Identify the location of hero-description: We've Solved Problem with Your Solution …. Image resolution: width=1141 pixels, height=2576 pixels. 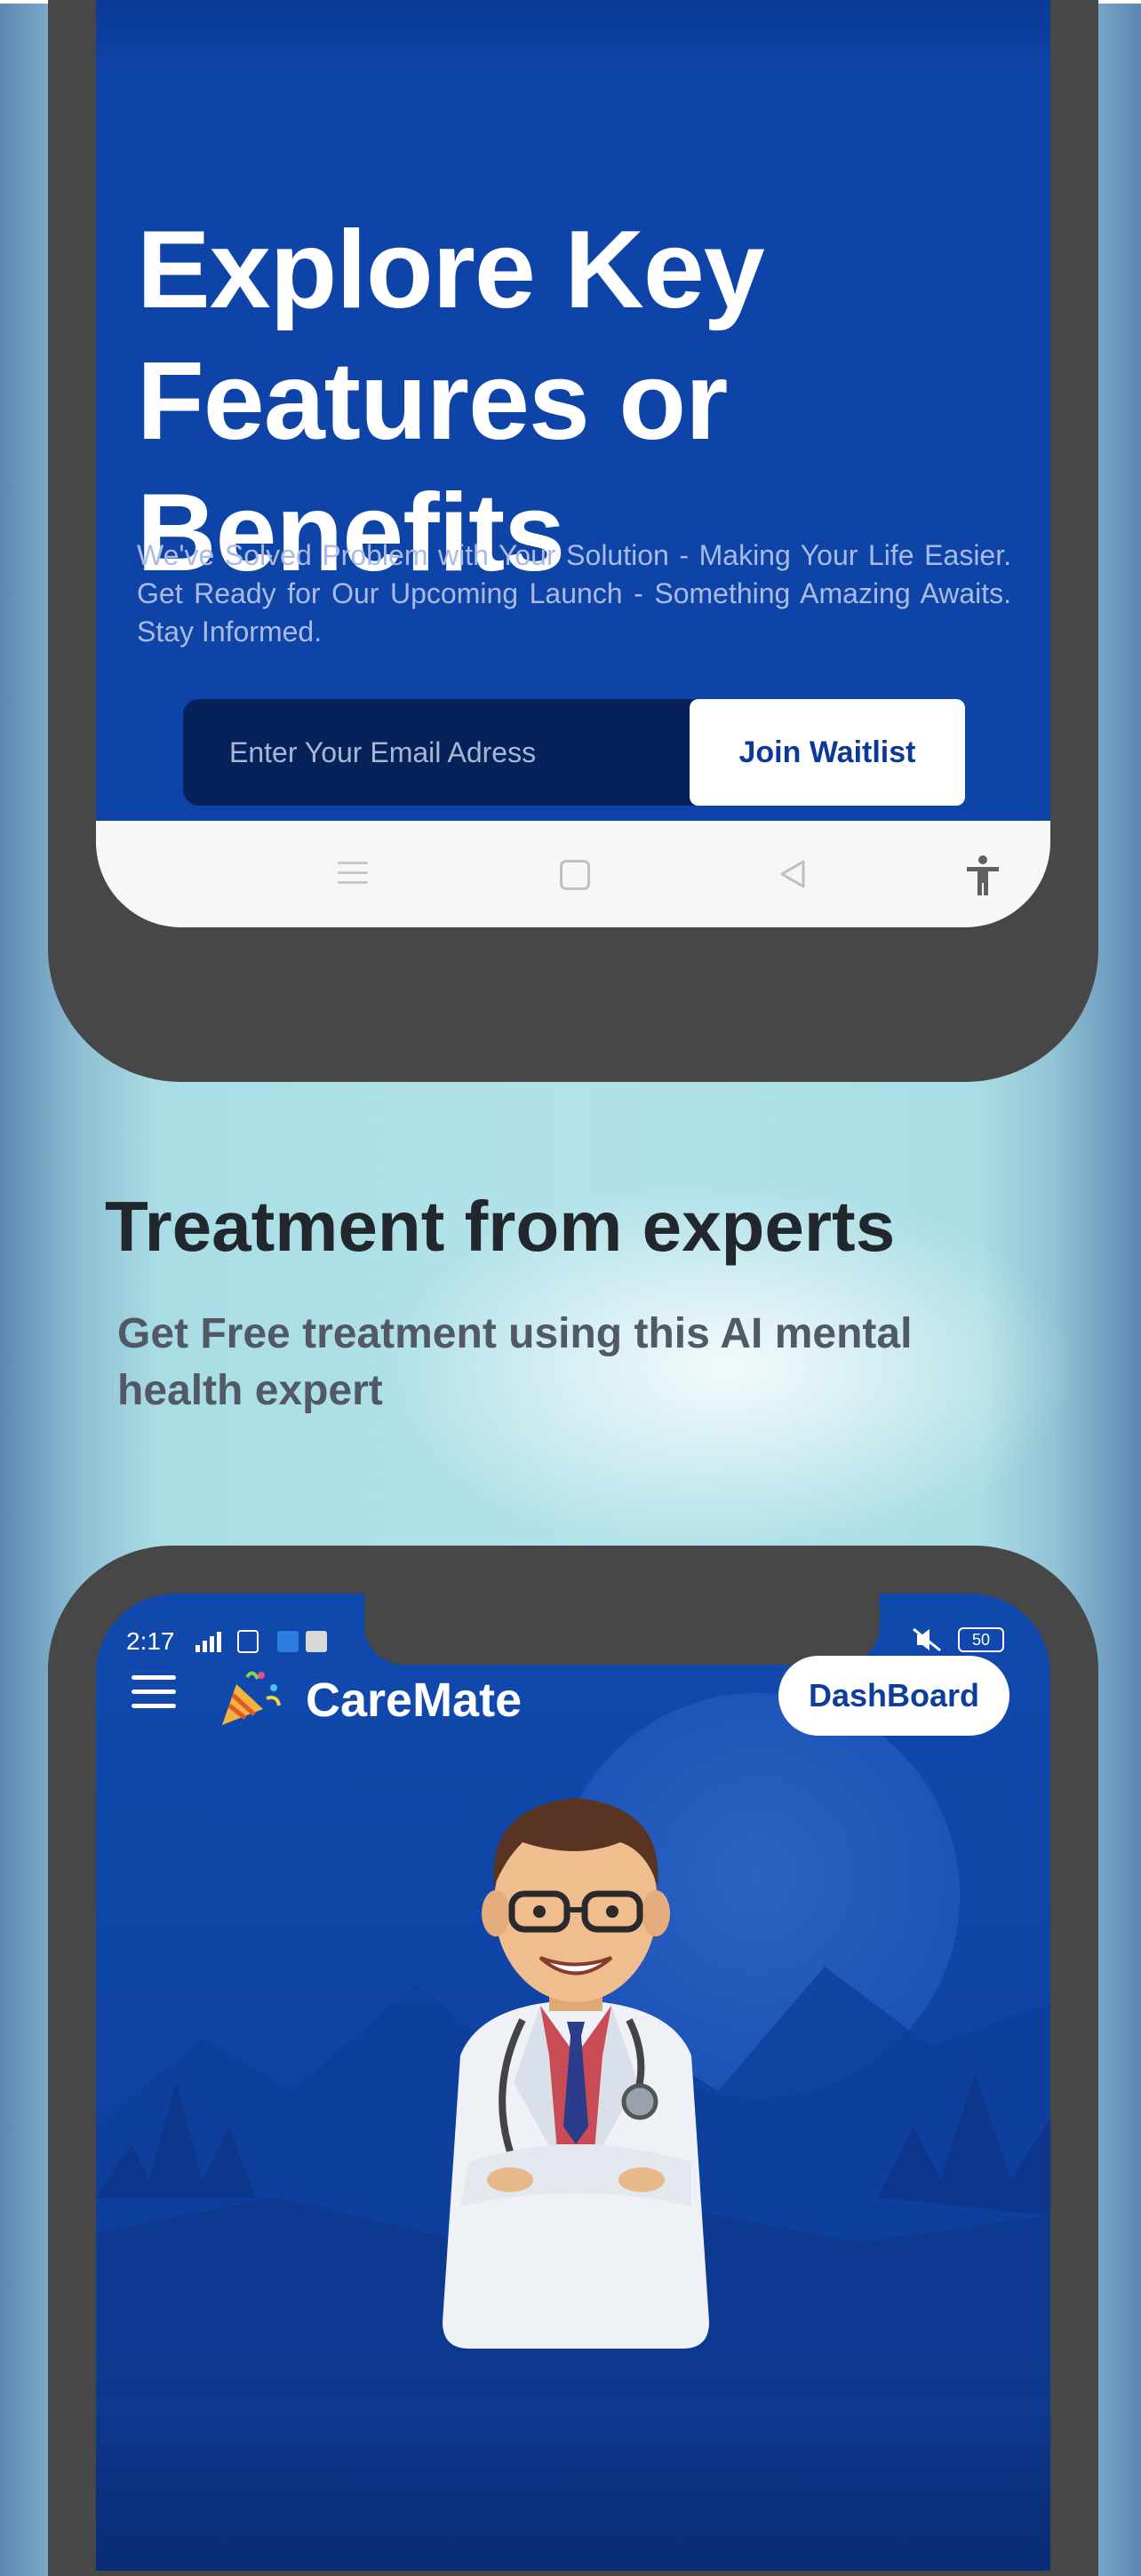
(574, 593).